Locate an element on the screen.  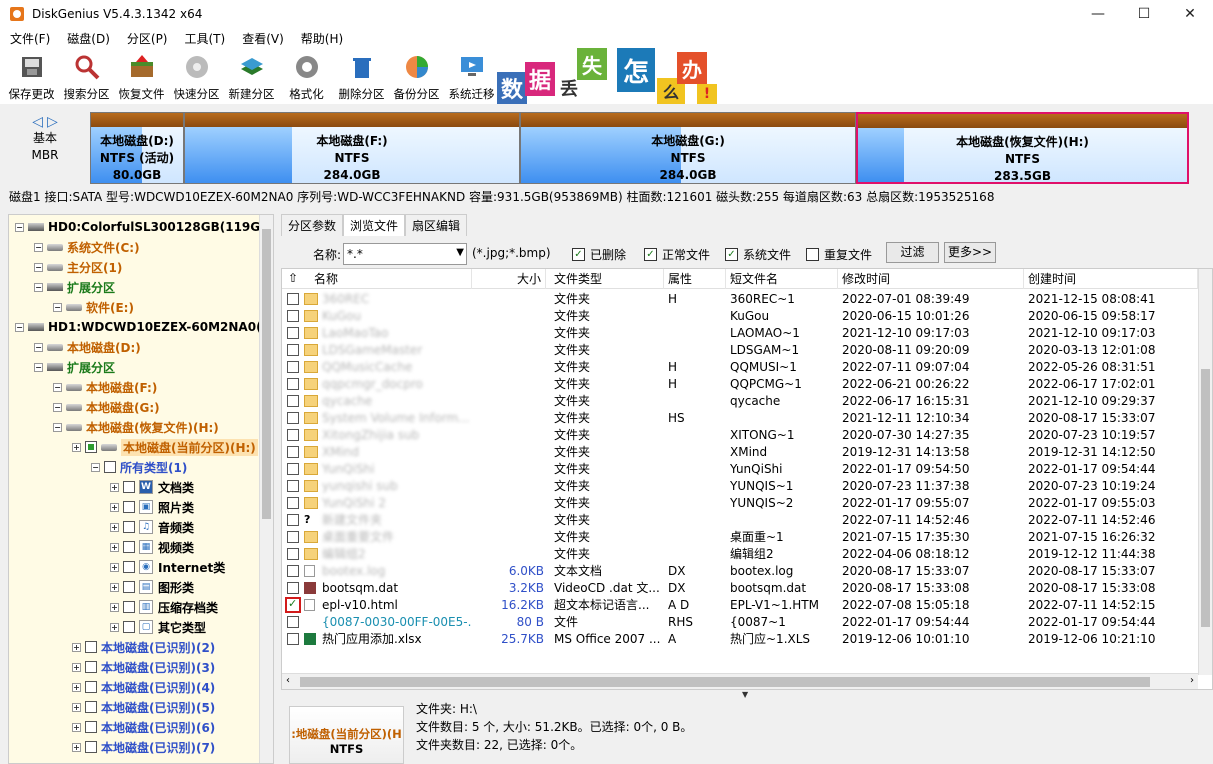
list-scrollbar is located at coordinates (1205, 472).